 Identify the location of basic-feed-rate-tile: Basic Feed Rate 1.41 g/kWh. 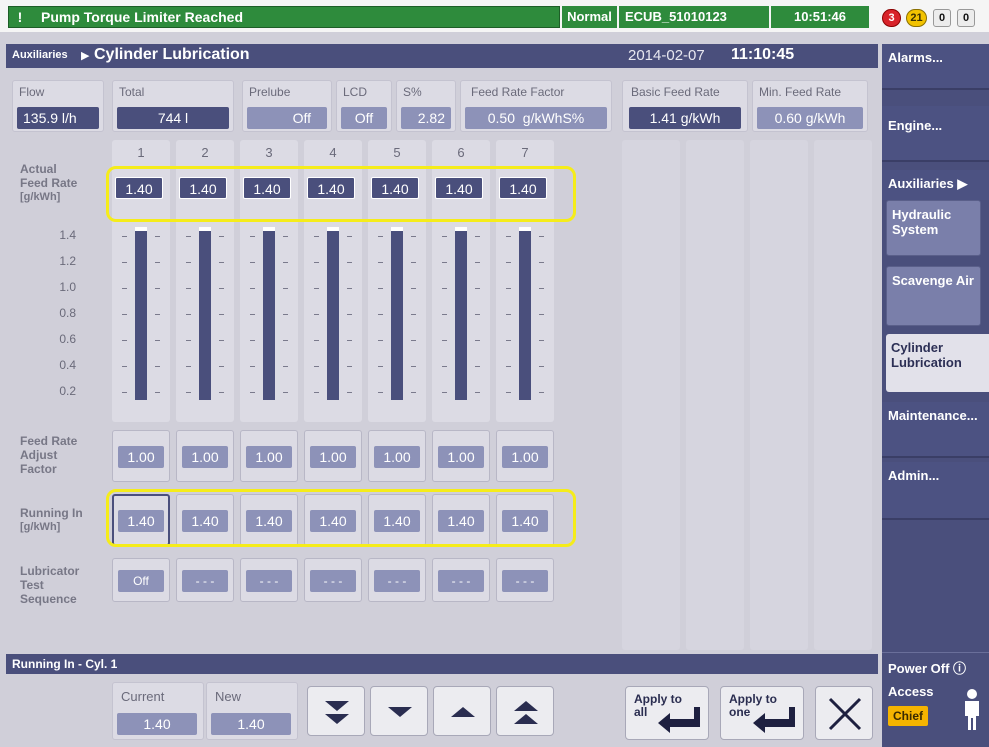
(685, 106).